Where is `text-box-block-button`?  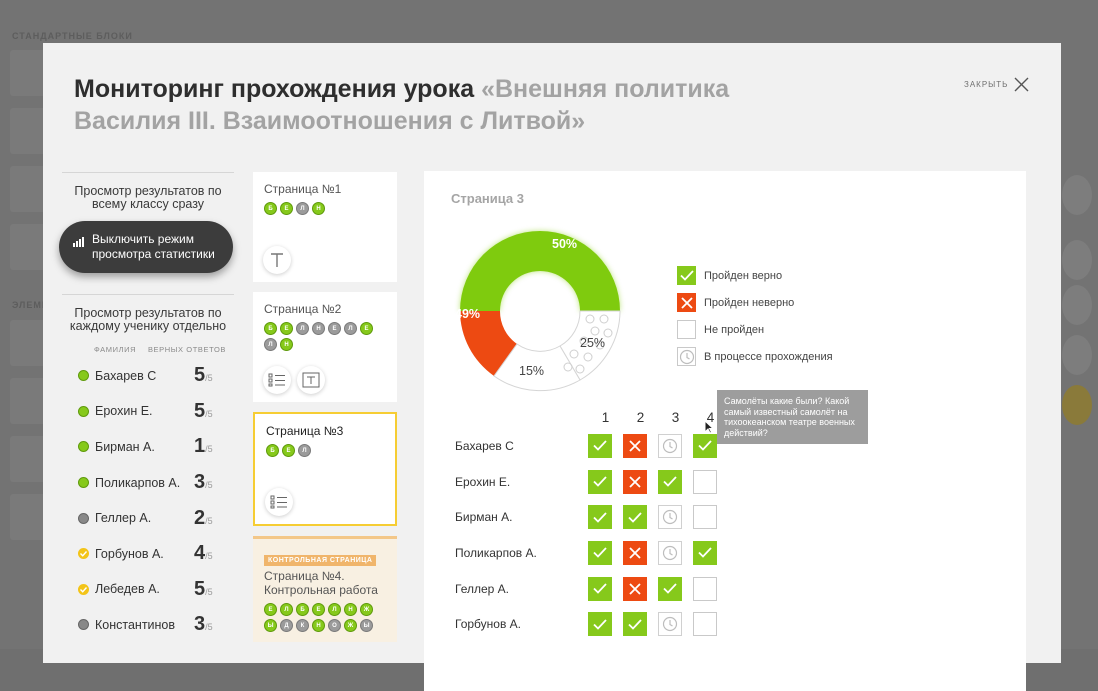 text-box-block-button is located at coordinates (311, 380).